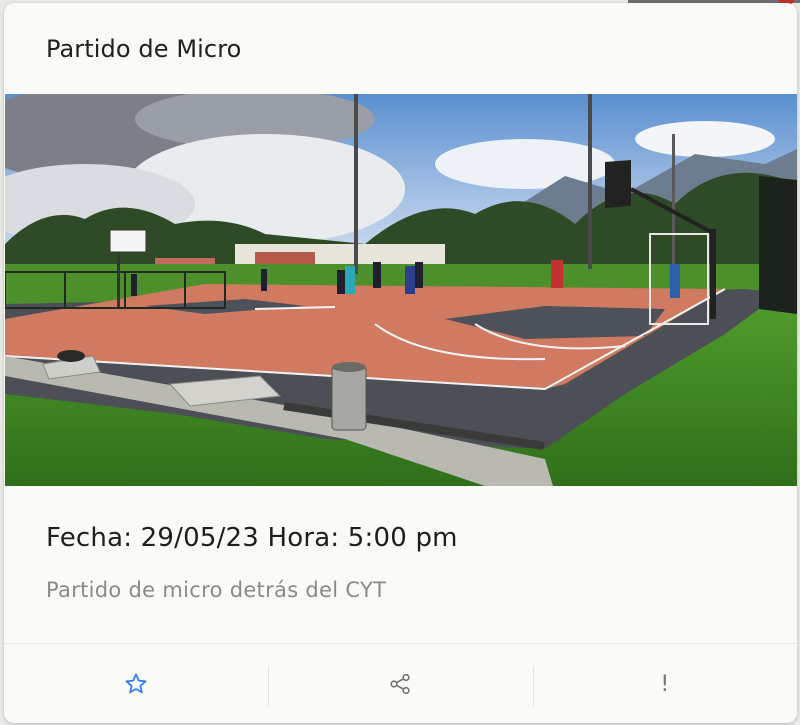  I want to click on share-button, so click(400, 683).